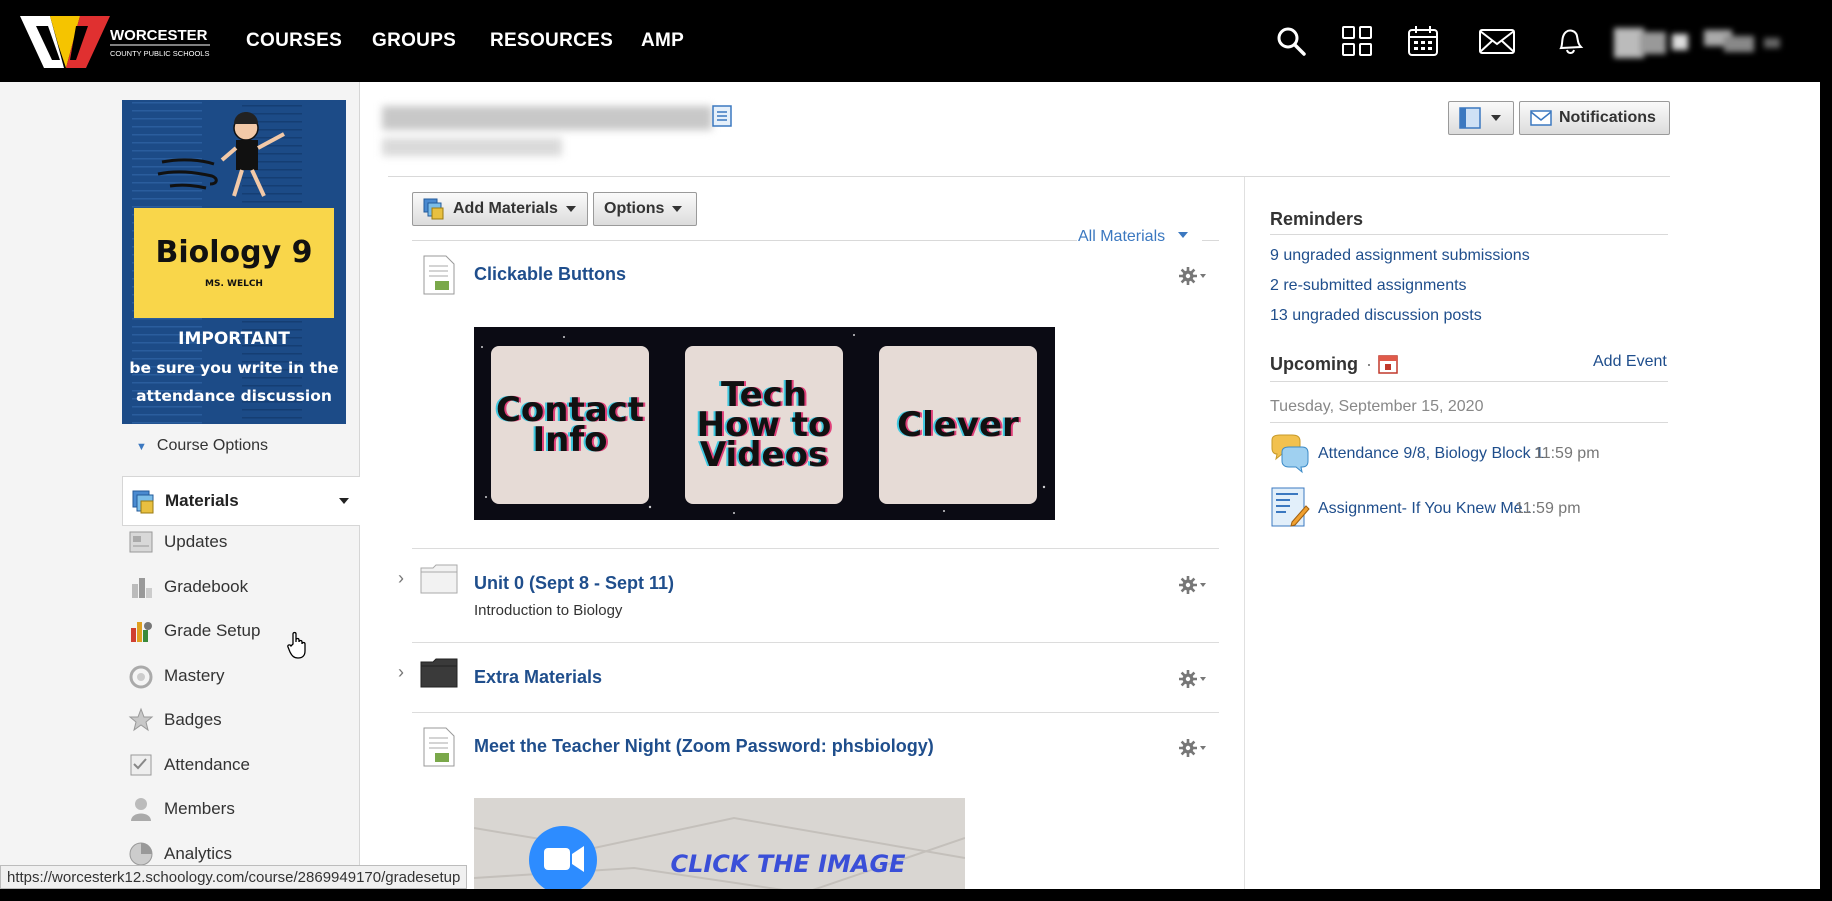 This screenshot has width=1832, height=901. Describe the element at coordinates (233, 368) in the screenshot. I see `banner-message-line1: be sure you write in the` at that location.